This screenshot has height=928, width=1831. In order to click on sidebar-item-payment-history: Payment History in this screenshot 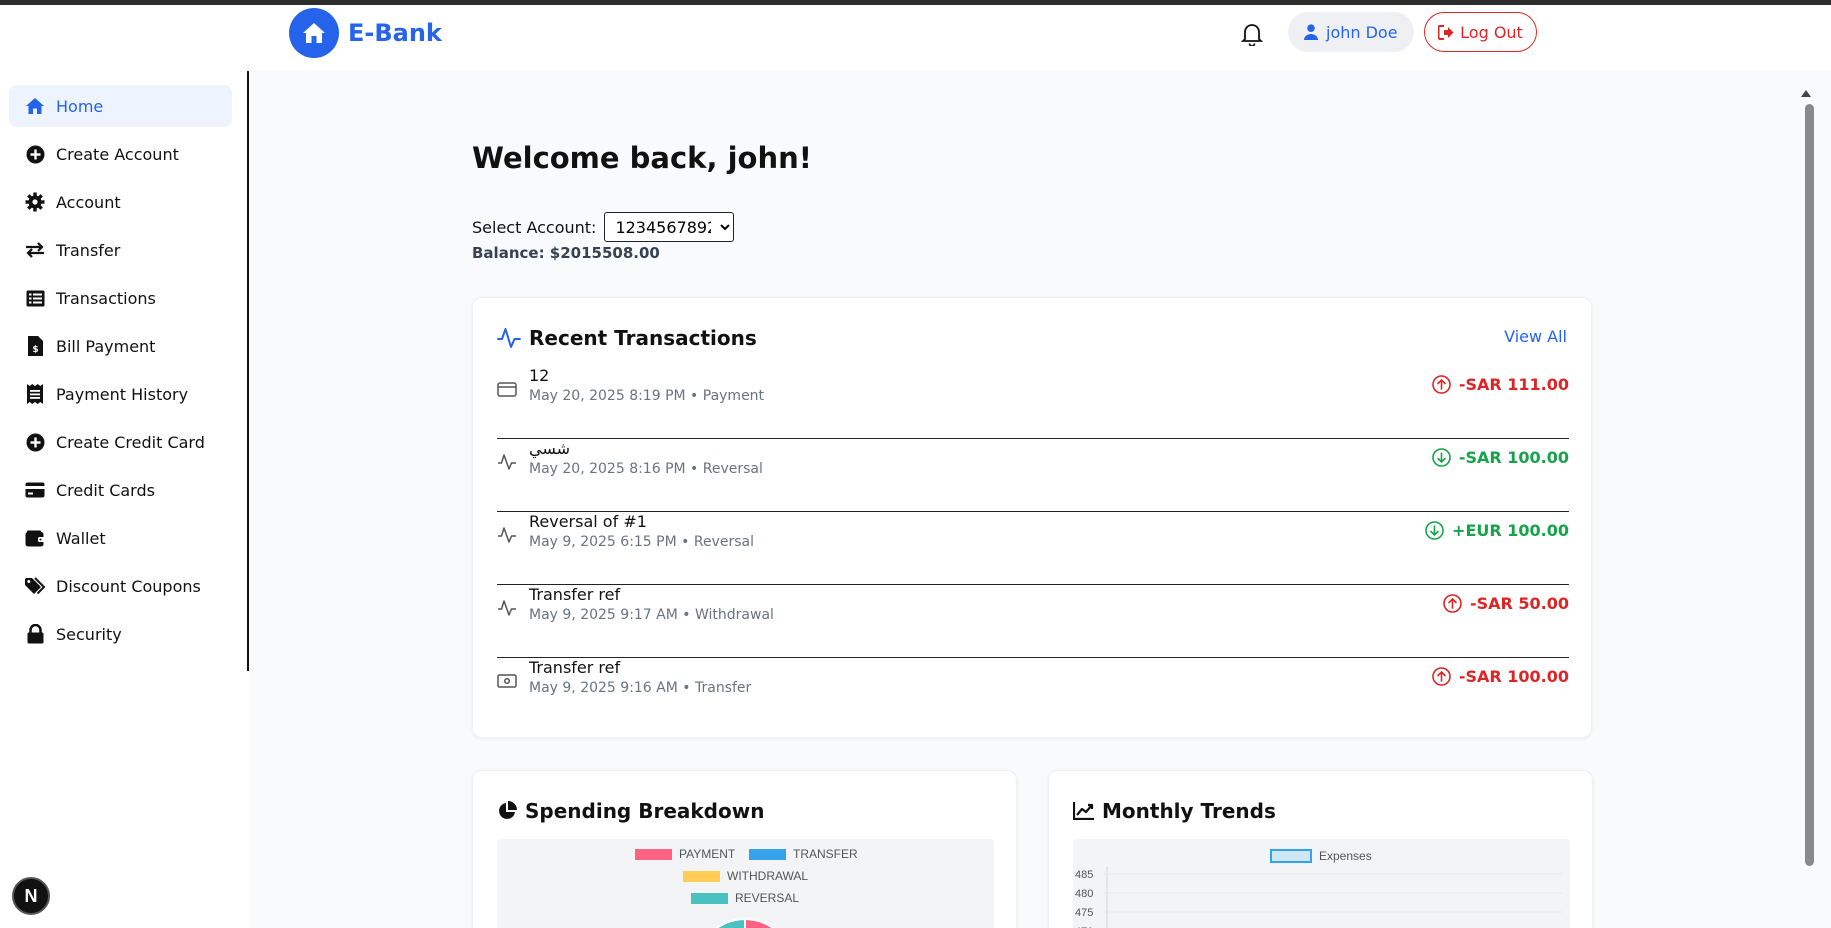, I will do `click(120, 394)`.